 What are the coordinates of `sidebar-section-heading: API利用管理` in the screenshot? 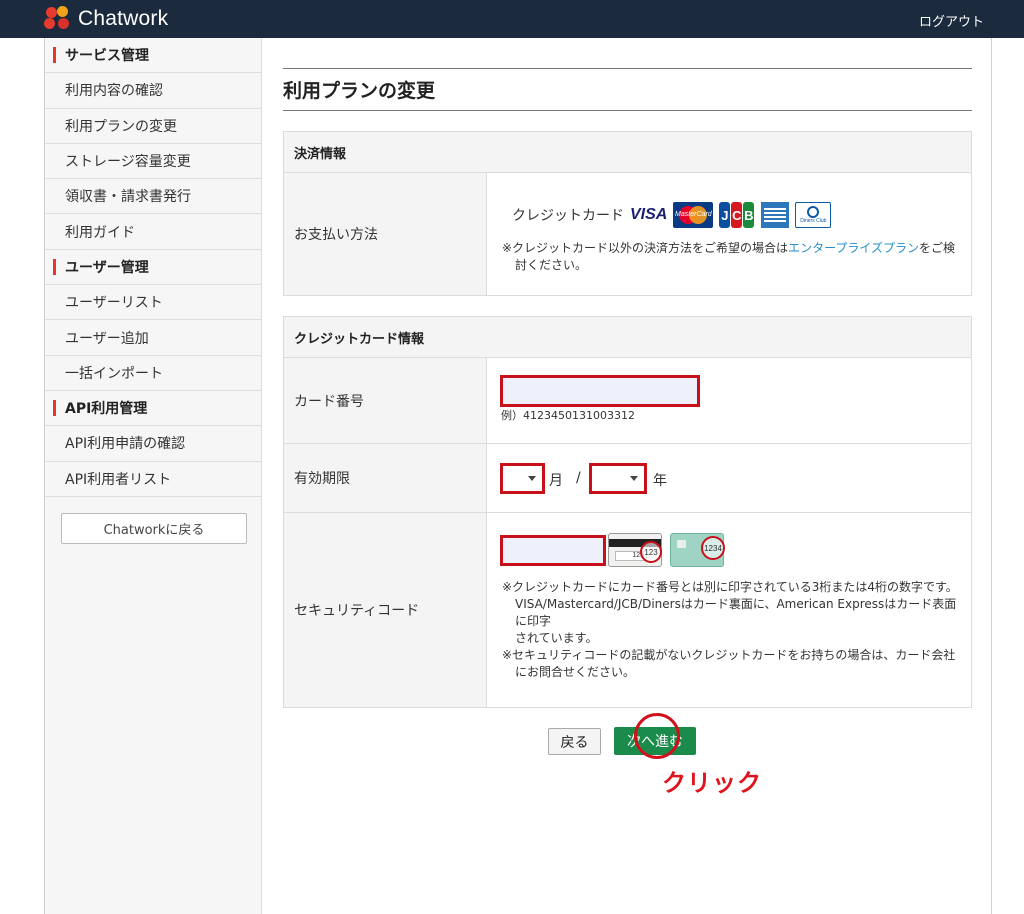 It's located at (153, 408).